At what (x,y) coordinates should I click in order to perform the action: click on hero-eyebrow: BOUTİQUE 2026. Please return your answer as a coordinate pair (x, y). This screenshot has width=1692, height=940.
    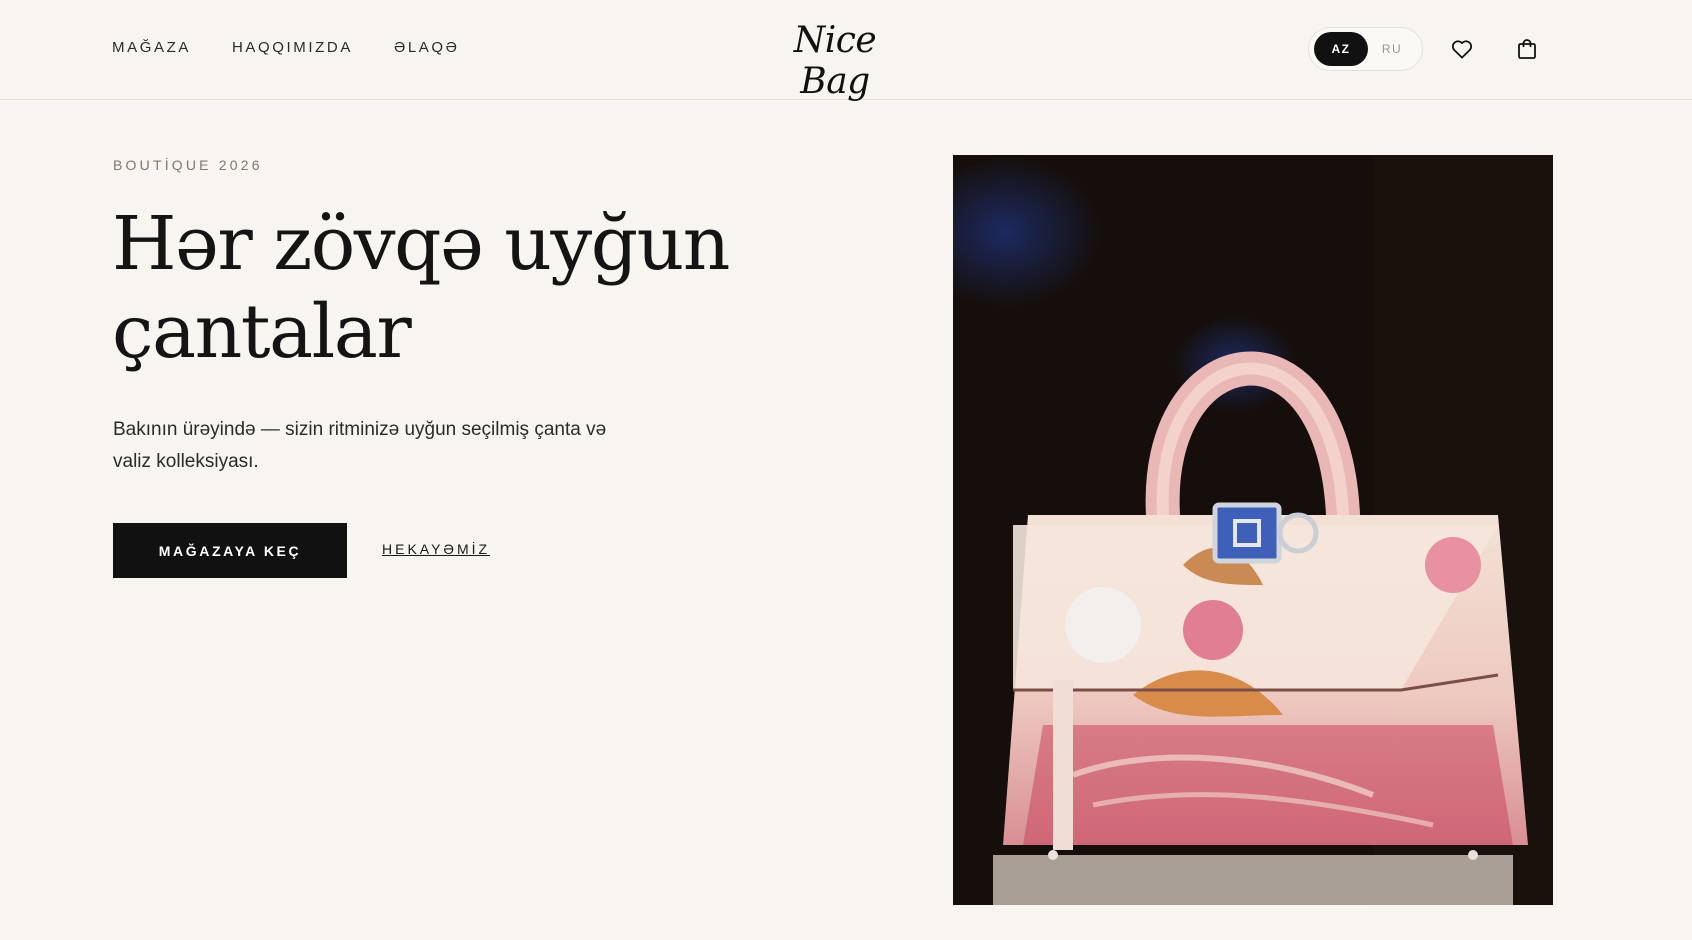
    Looking at the image, I should click on (188, 165).